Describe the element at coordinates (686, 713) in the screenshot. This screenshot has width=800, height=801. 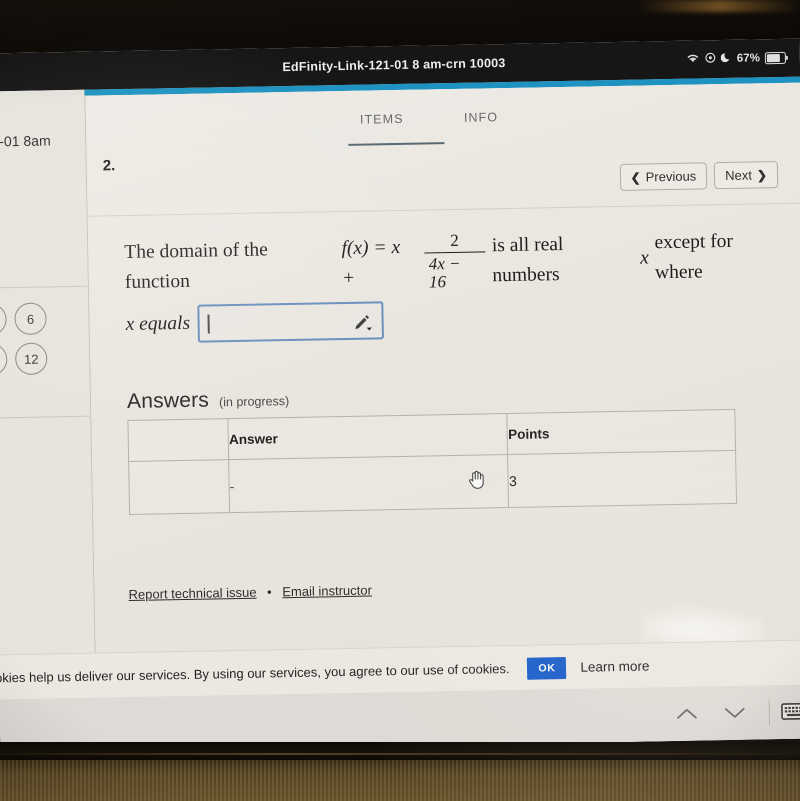
I see `chevron-up-icon` at that location.